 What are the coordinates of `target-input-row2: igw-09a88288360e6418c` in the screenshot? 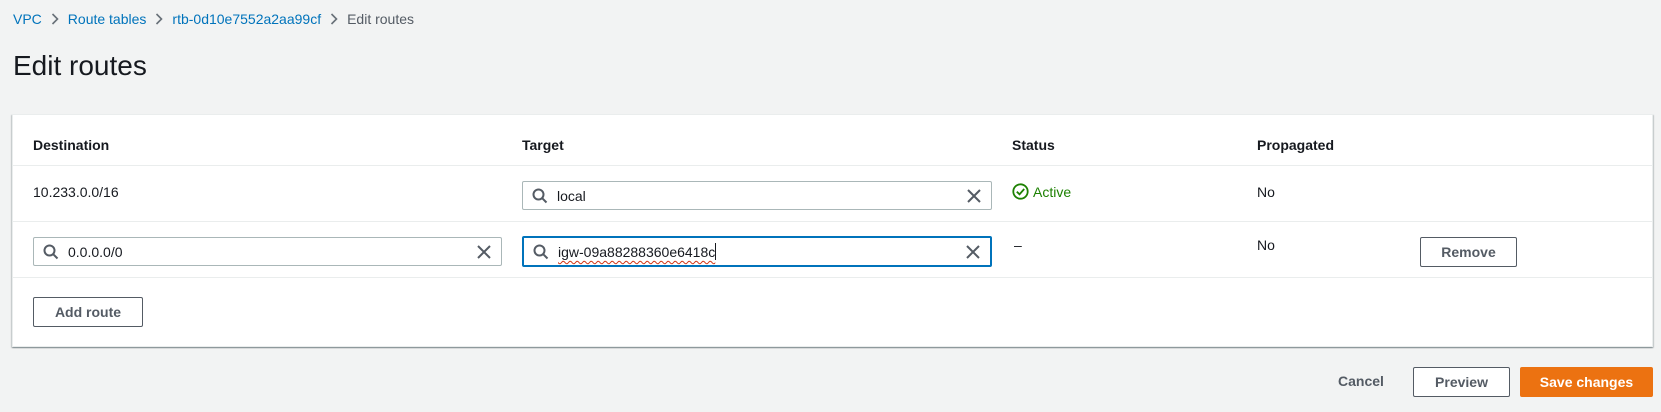 It's located at (757, 251).